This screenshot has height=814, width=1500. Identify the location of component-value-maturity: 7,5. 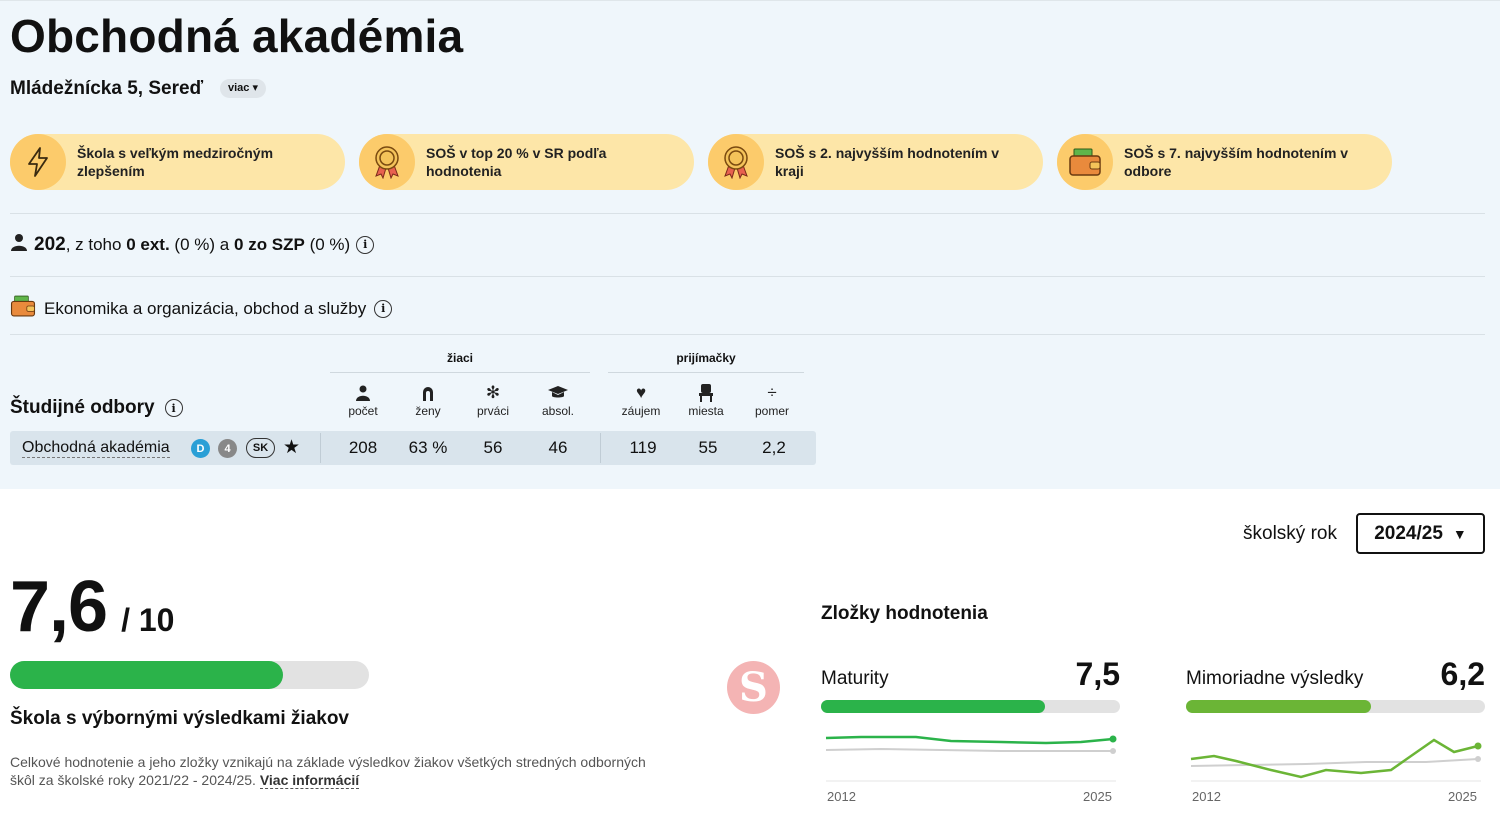
(1097, 674).